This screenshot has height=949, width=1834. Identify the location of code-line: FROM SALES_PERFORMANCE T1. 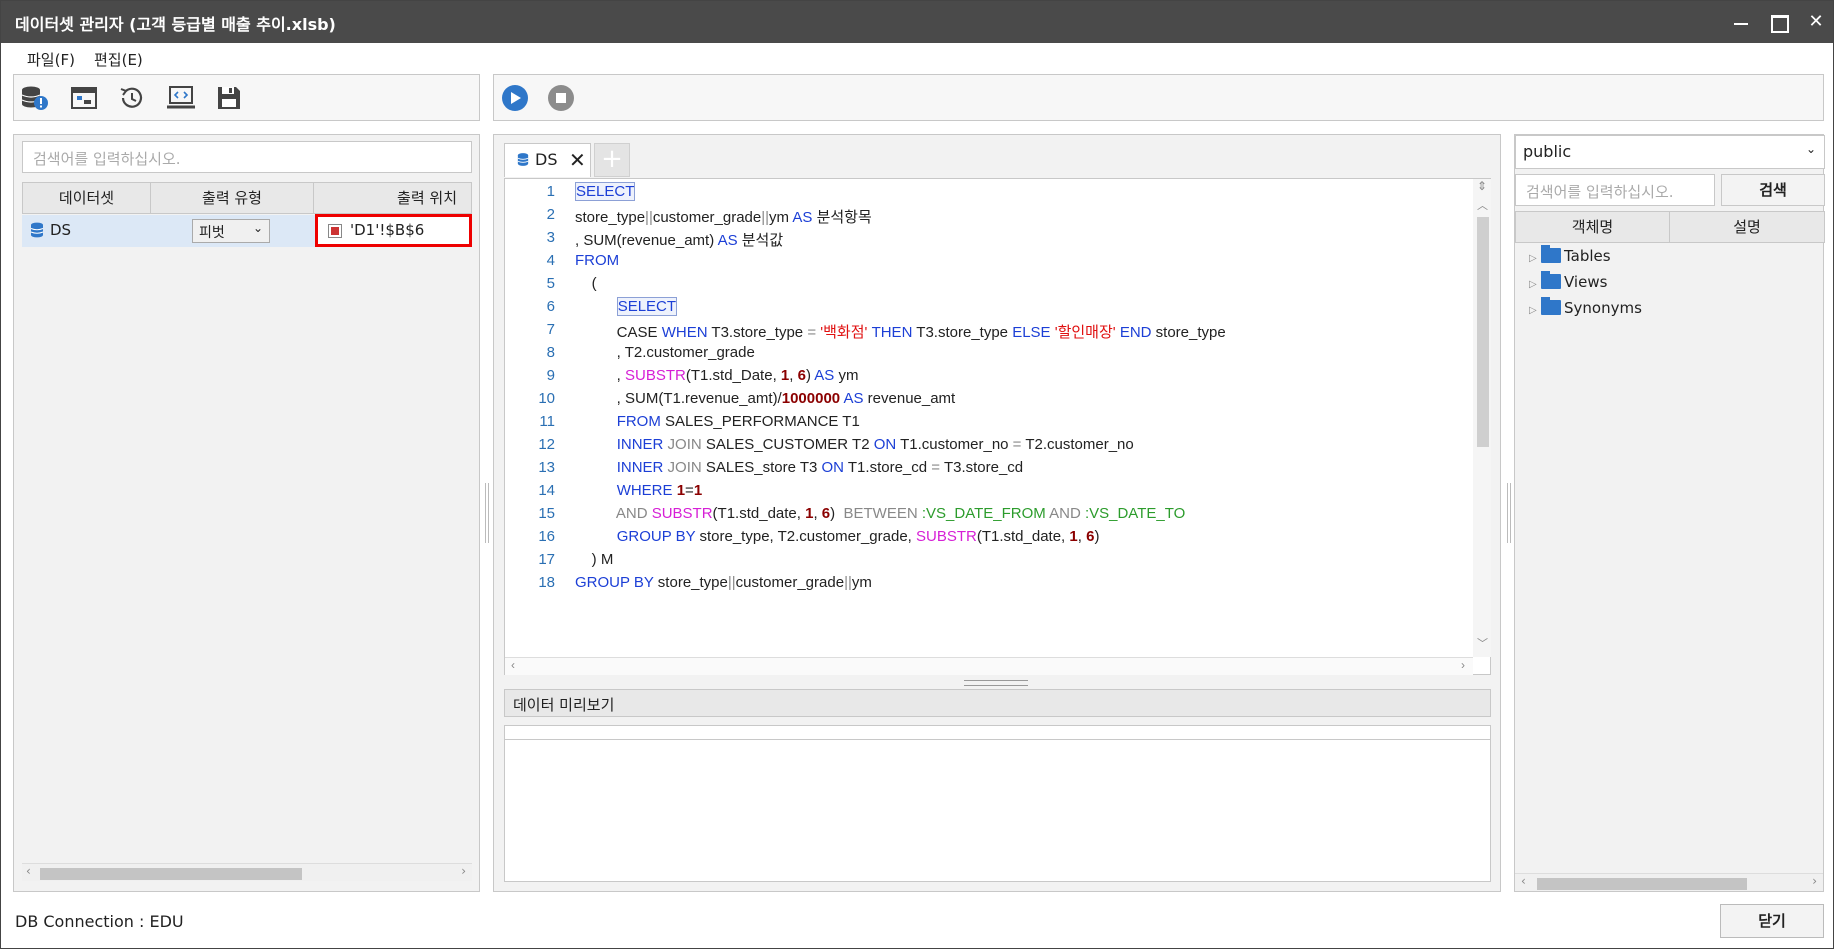
(717, 421).